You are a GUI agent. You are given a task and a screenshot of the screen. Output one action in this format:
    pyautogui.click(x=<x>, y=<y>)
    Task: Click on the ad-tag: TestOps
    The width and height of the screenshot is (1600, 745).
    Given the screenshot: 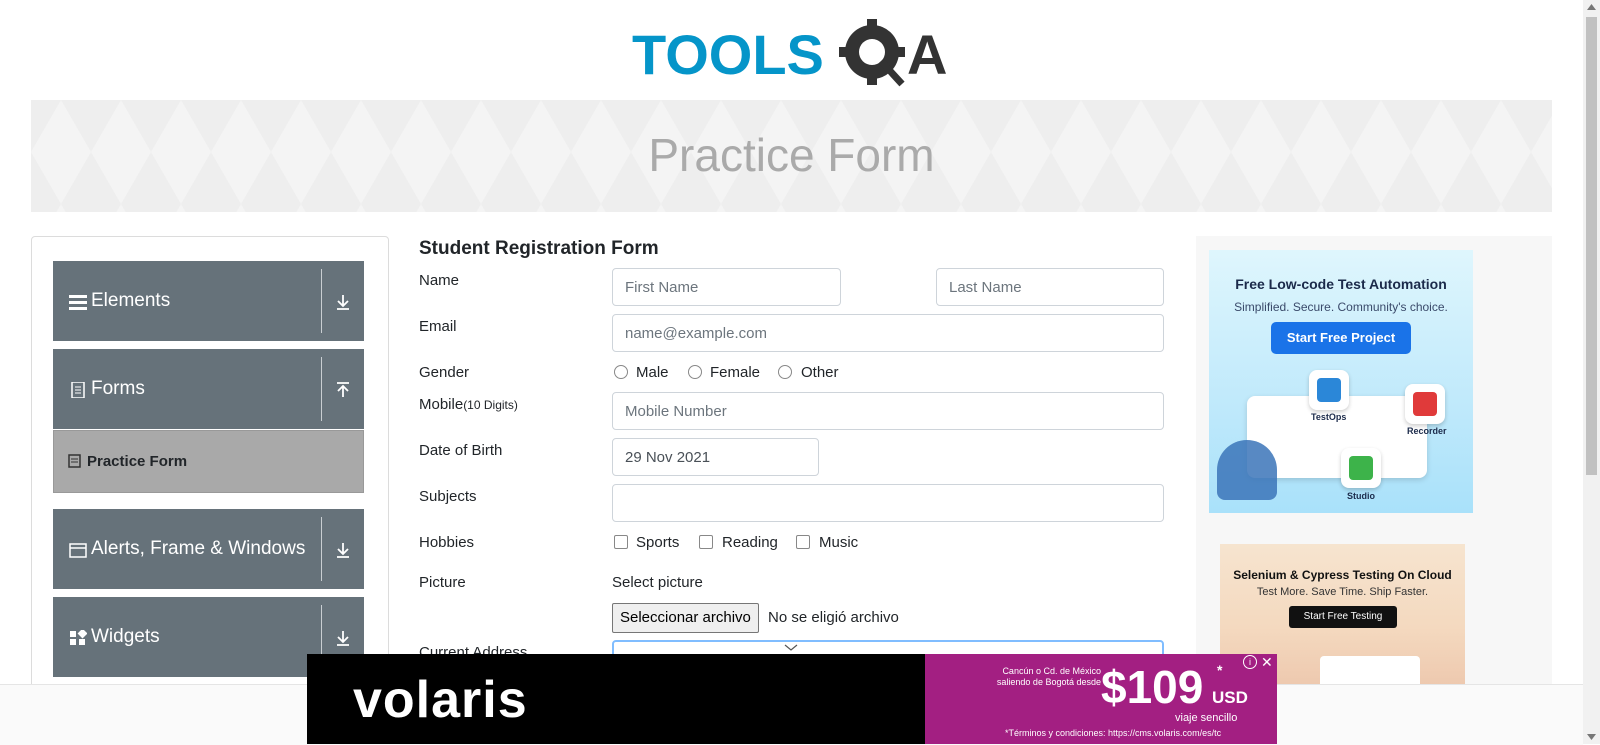 What is the action you would take?
    pyautogui.click(x=1329, y=417)
    